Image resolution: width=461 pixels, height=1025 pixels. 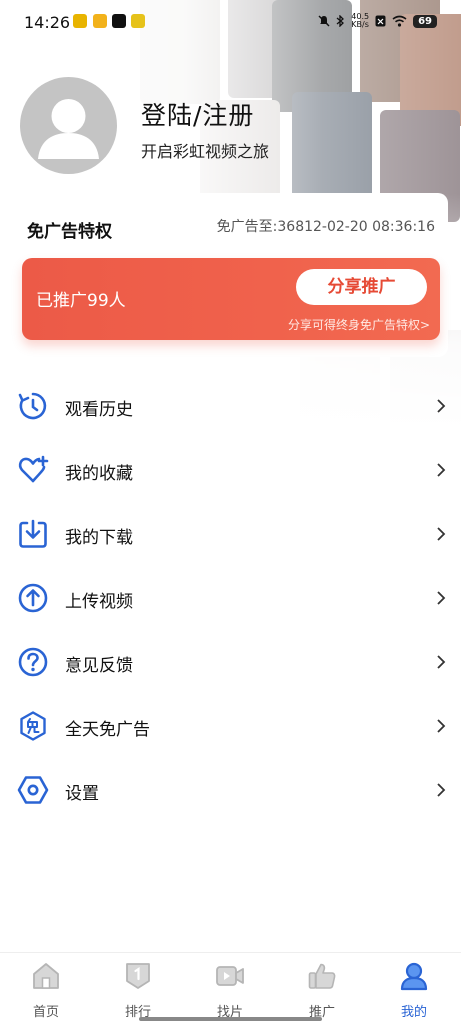 I want to click on mute-bell-icon, so click(x=324, y=21).